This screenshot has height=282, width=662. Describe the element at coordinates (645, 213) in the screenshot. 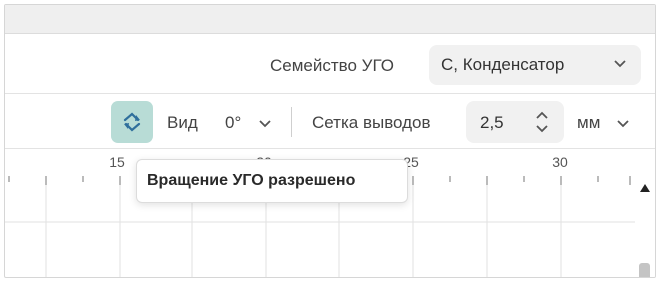

I see `vertical-scrollbar` at that location.